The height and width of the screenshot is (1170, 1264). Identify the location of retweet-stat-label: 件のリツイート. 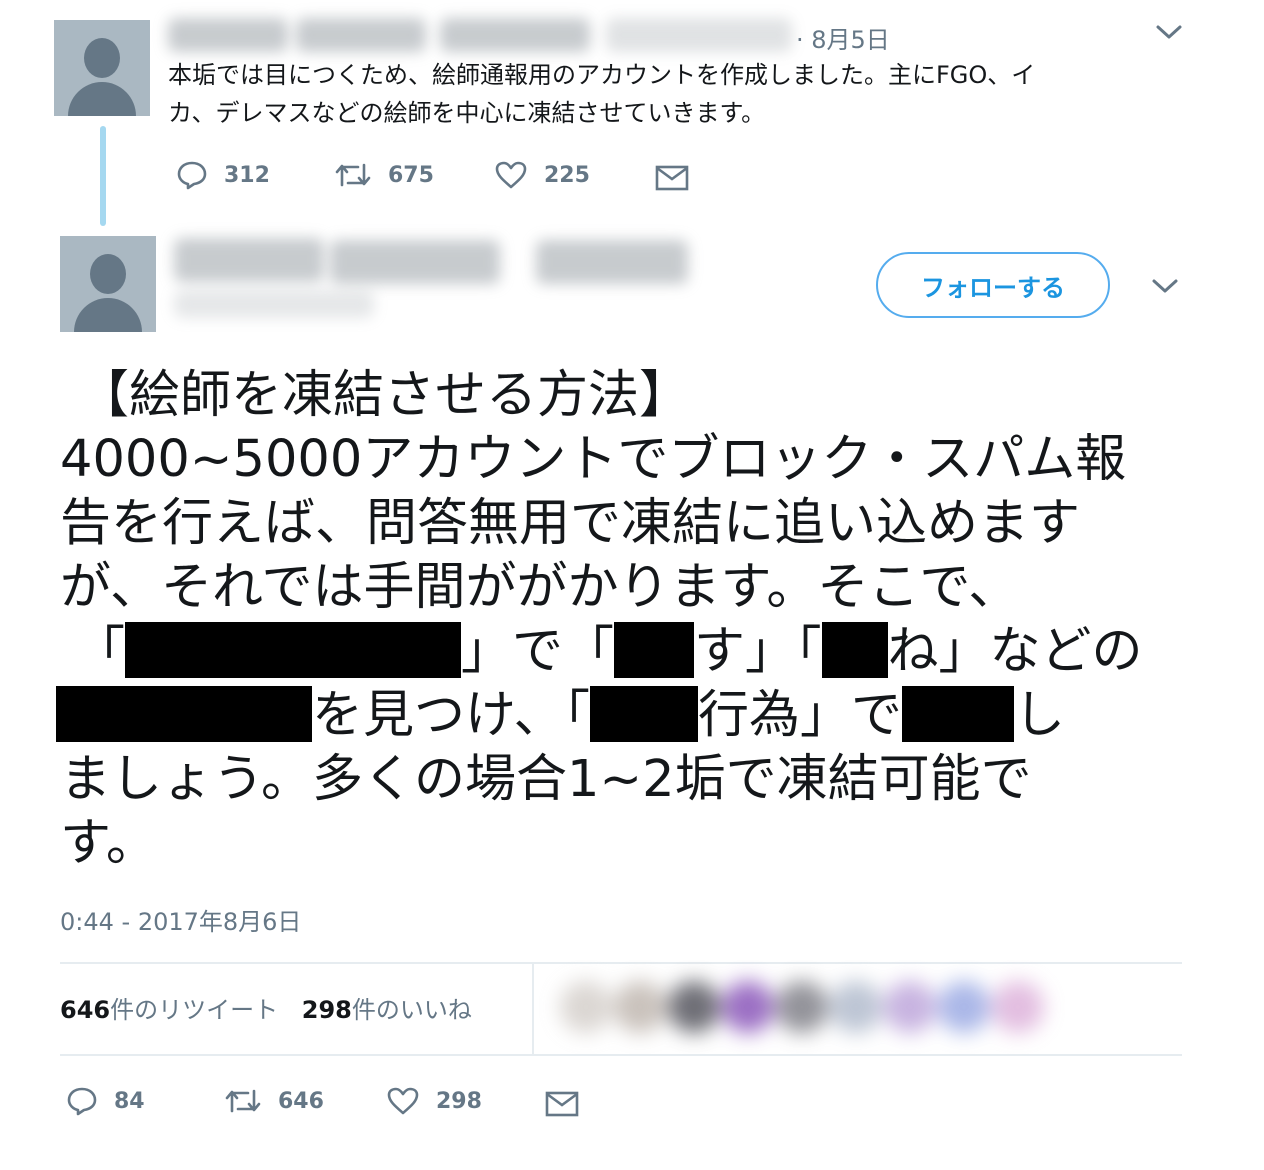
(194, 1010).